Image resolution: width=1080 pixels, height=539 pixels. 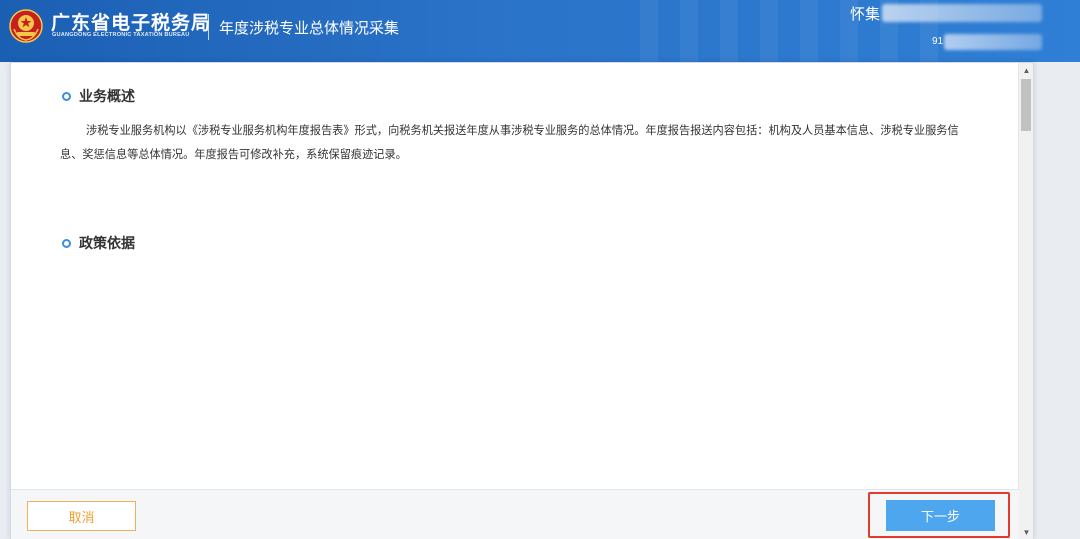 What do you see at coordinates (81, 516) in the screenshot?
I see `cancel-button: 取消` at bounding box center [81, 516].